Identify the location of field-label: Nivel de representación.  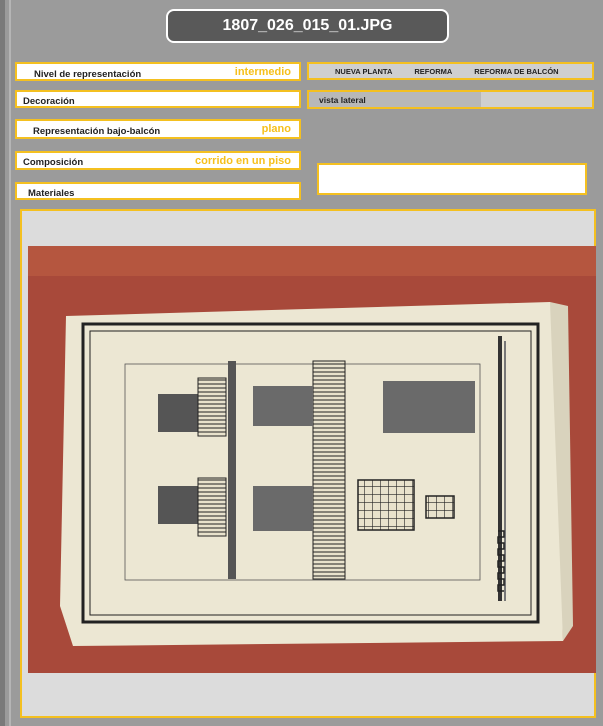
(88, 74).